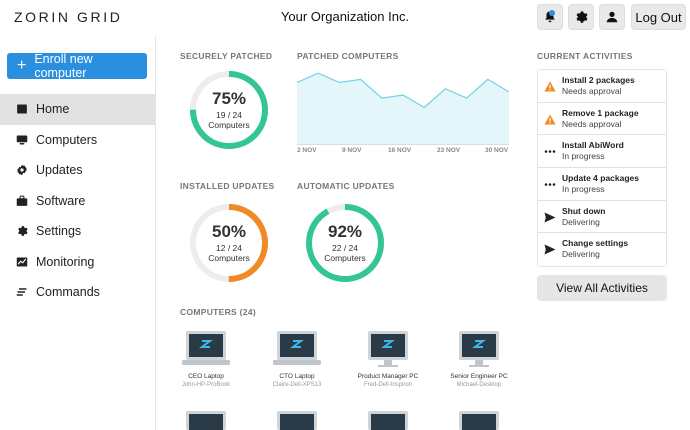  What do you see at coordinates (581, 221) in the screenshot?
I see `activity-status: Delivering` at bounding box center [581, 221].